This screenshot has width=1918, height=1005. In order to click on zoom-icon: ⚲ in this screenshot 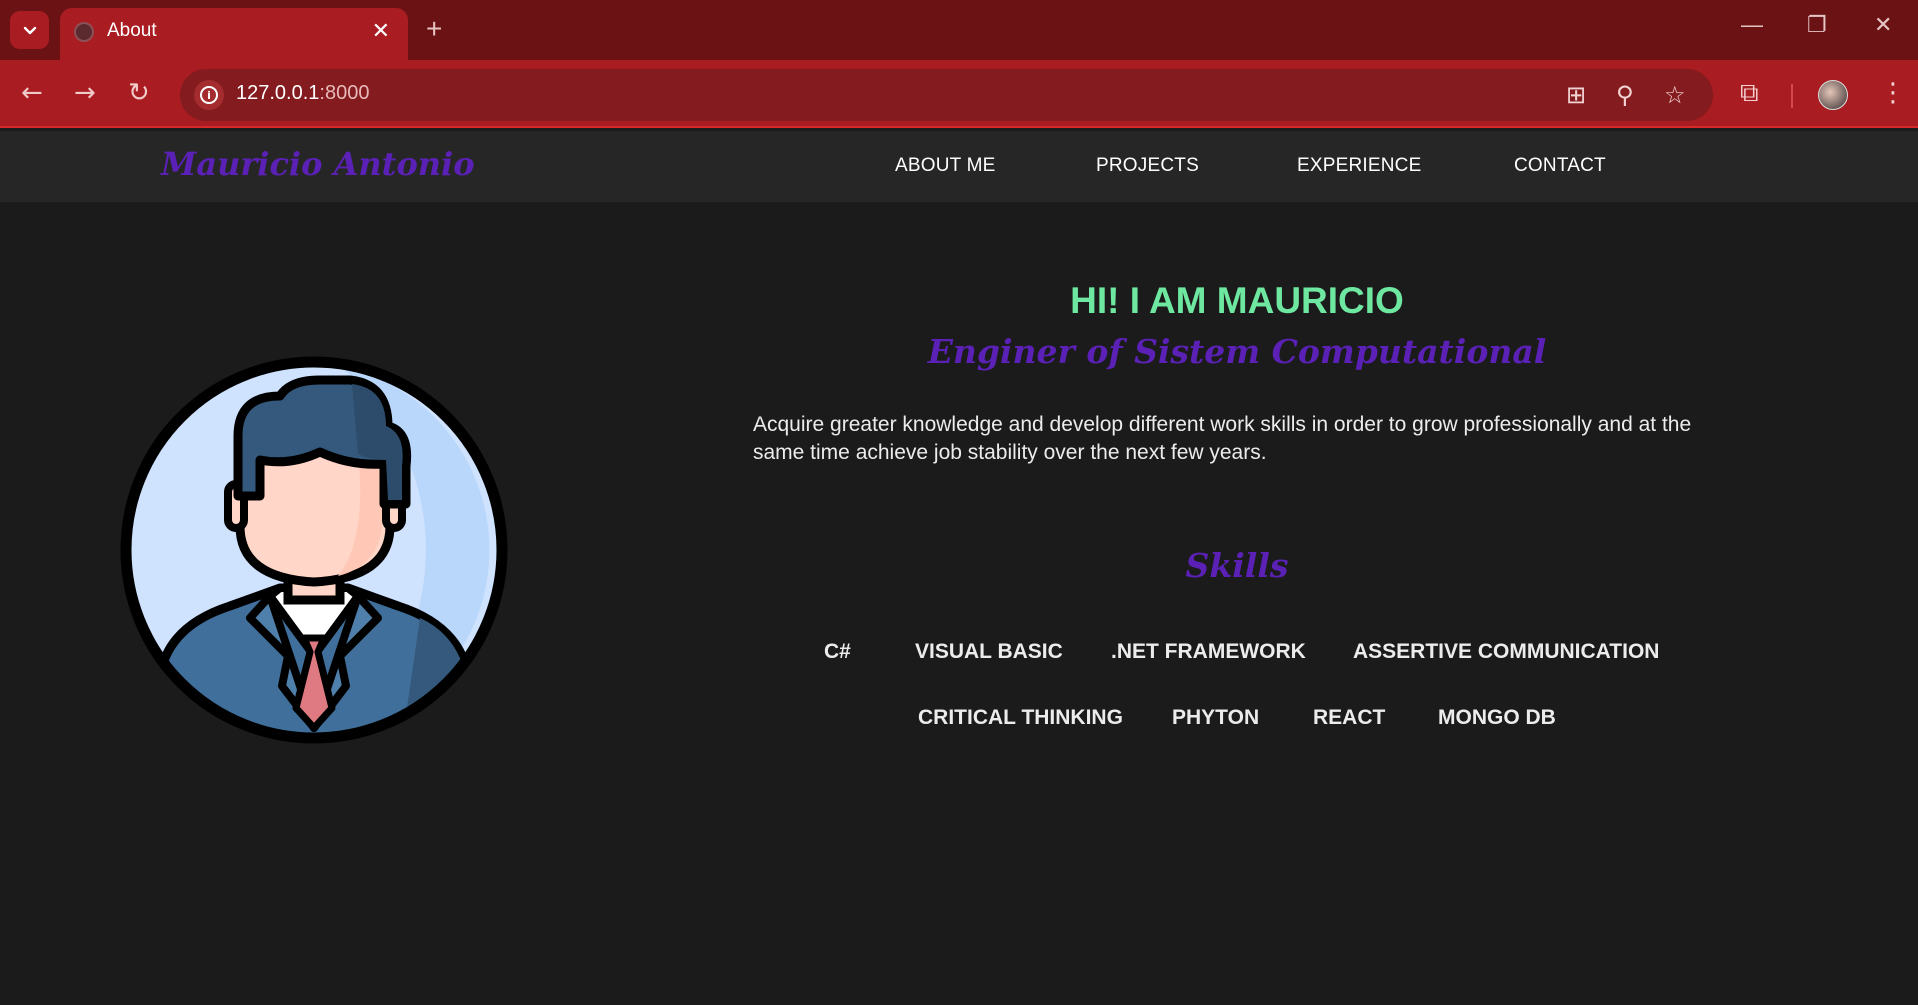, I will do `click(1625, 95)`.